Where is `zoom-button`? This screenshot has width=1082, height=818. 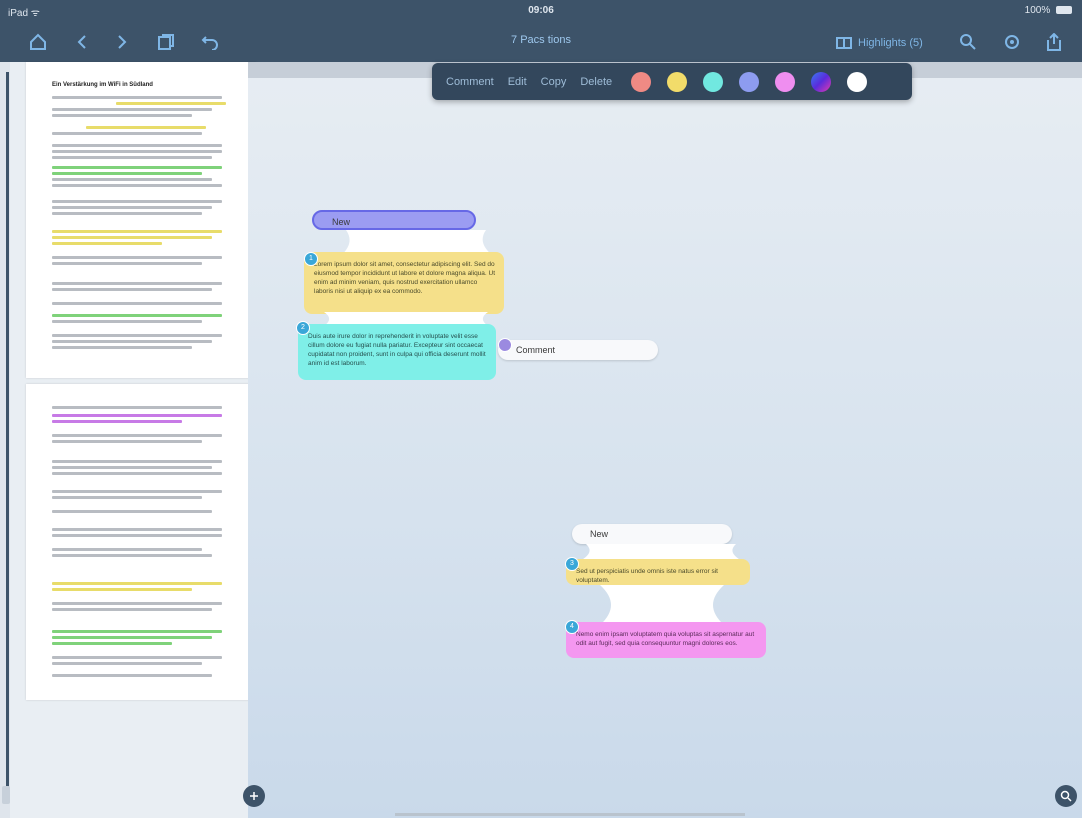 zoom-button is located at coordinates (1066, 796).